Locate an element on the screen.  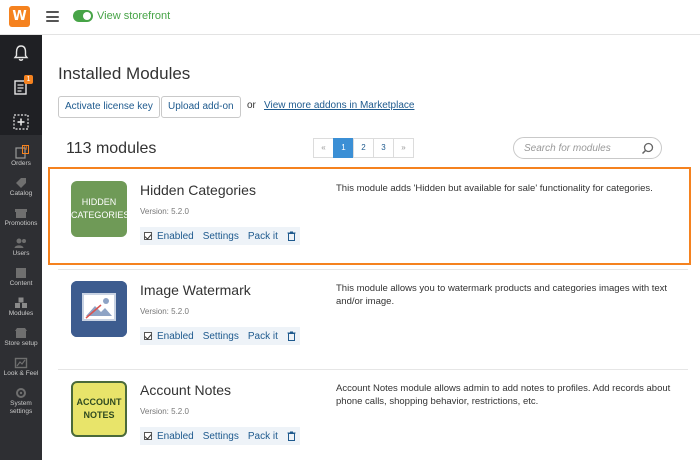
store-setup-icon is located at coordinates (21, 333).